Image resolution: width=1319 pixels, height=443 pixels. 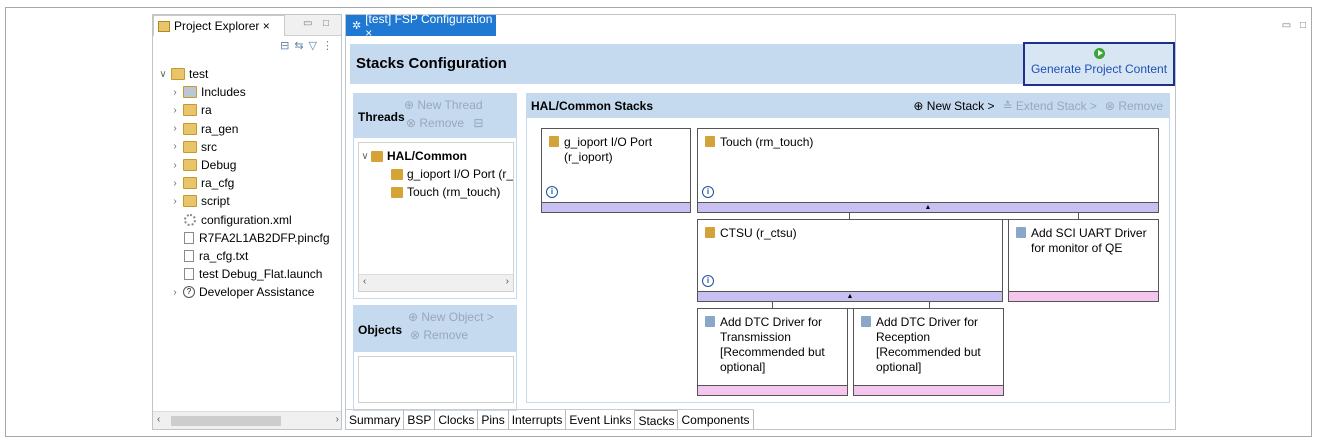 I want to click on module-label: Touch (rm_touch), so click(x=767, y=142).